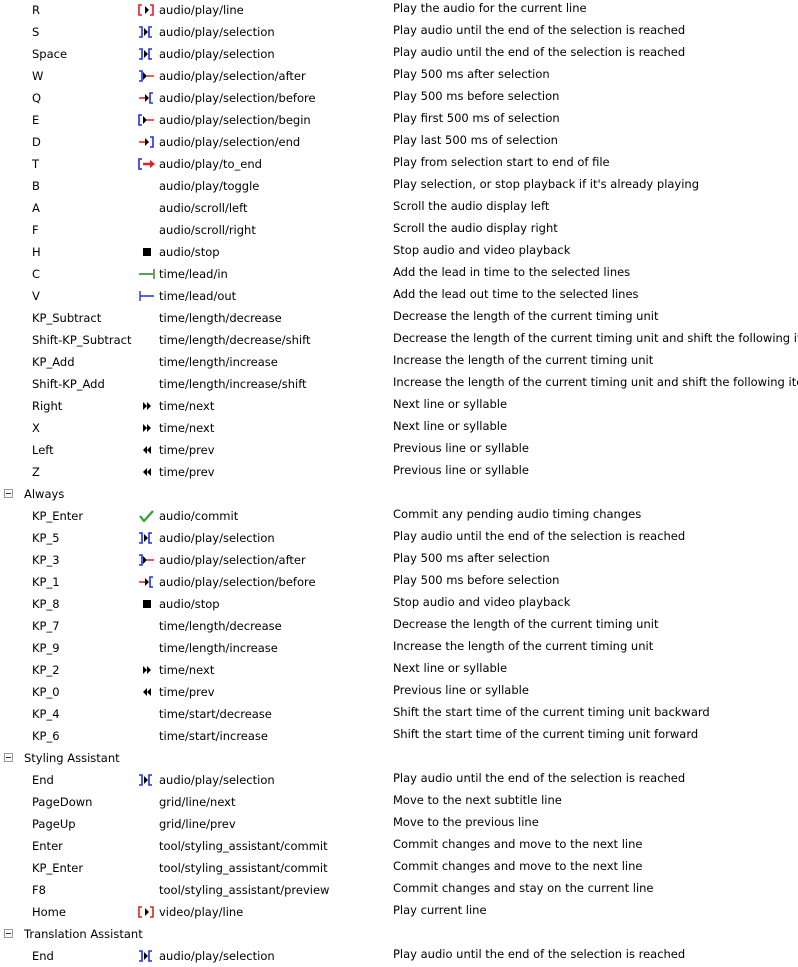  I want to click on hotkey-row: Ztime/prev Previous line or syllable, so click(399, 472).